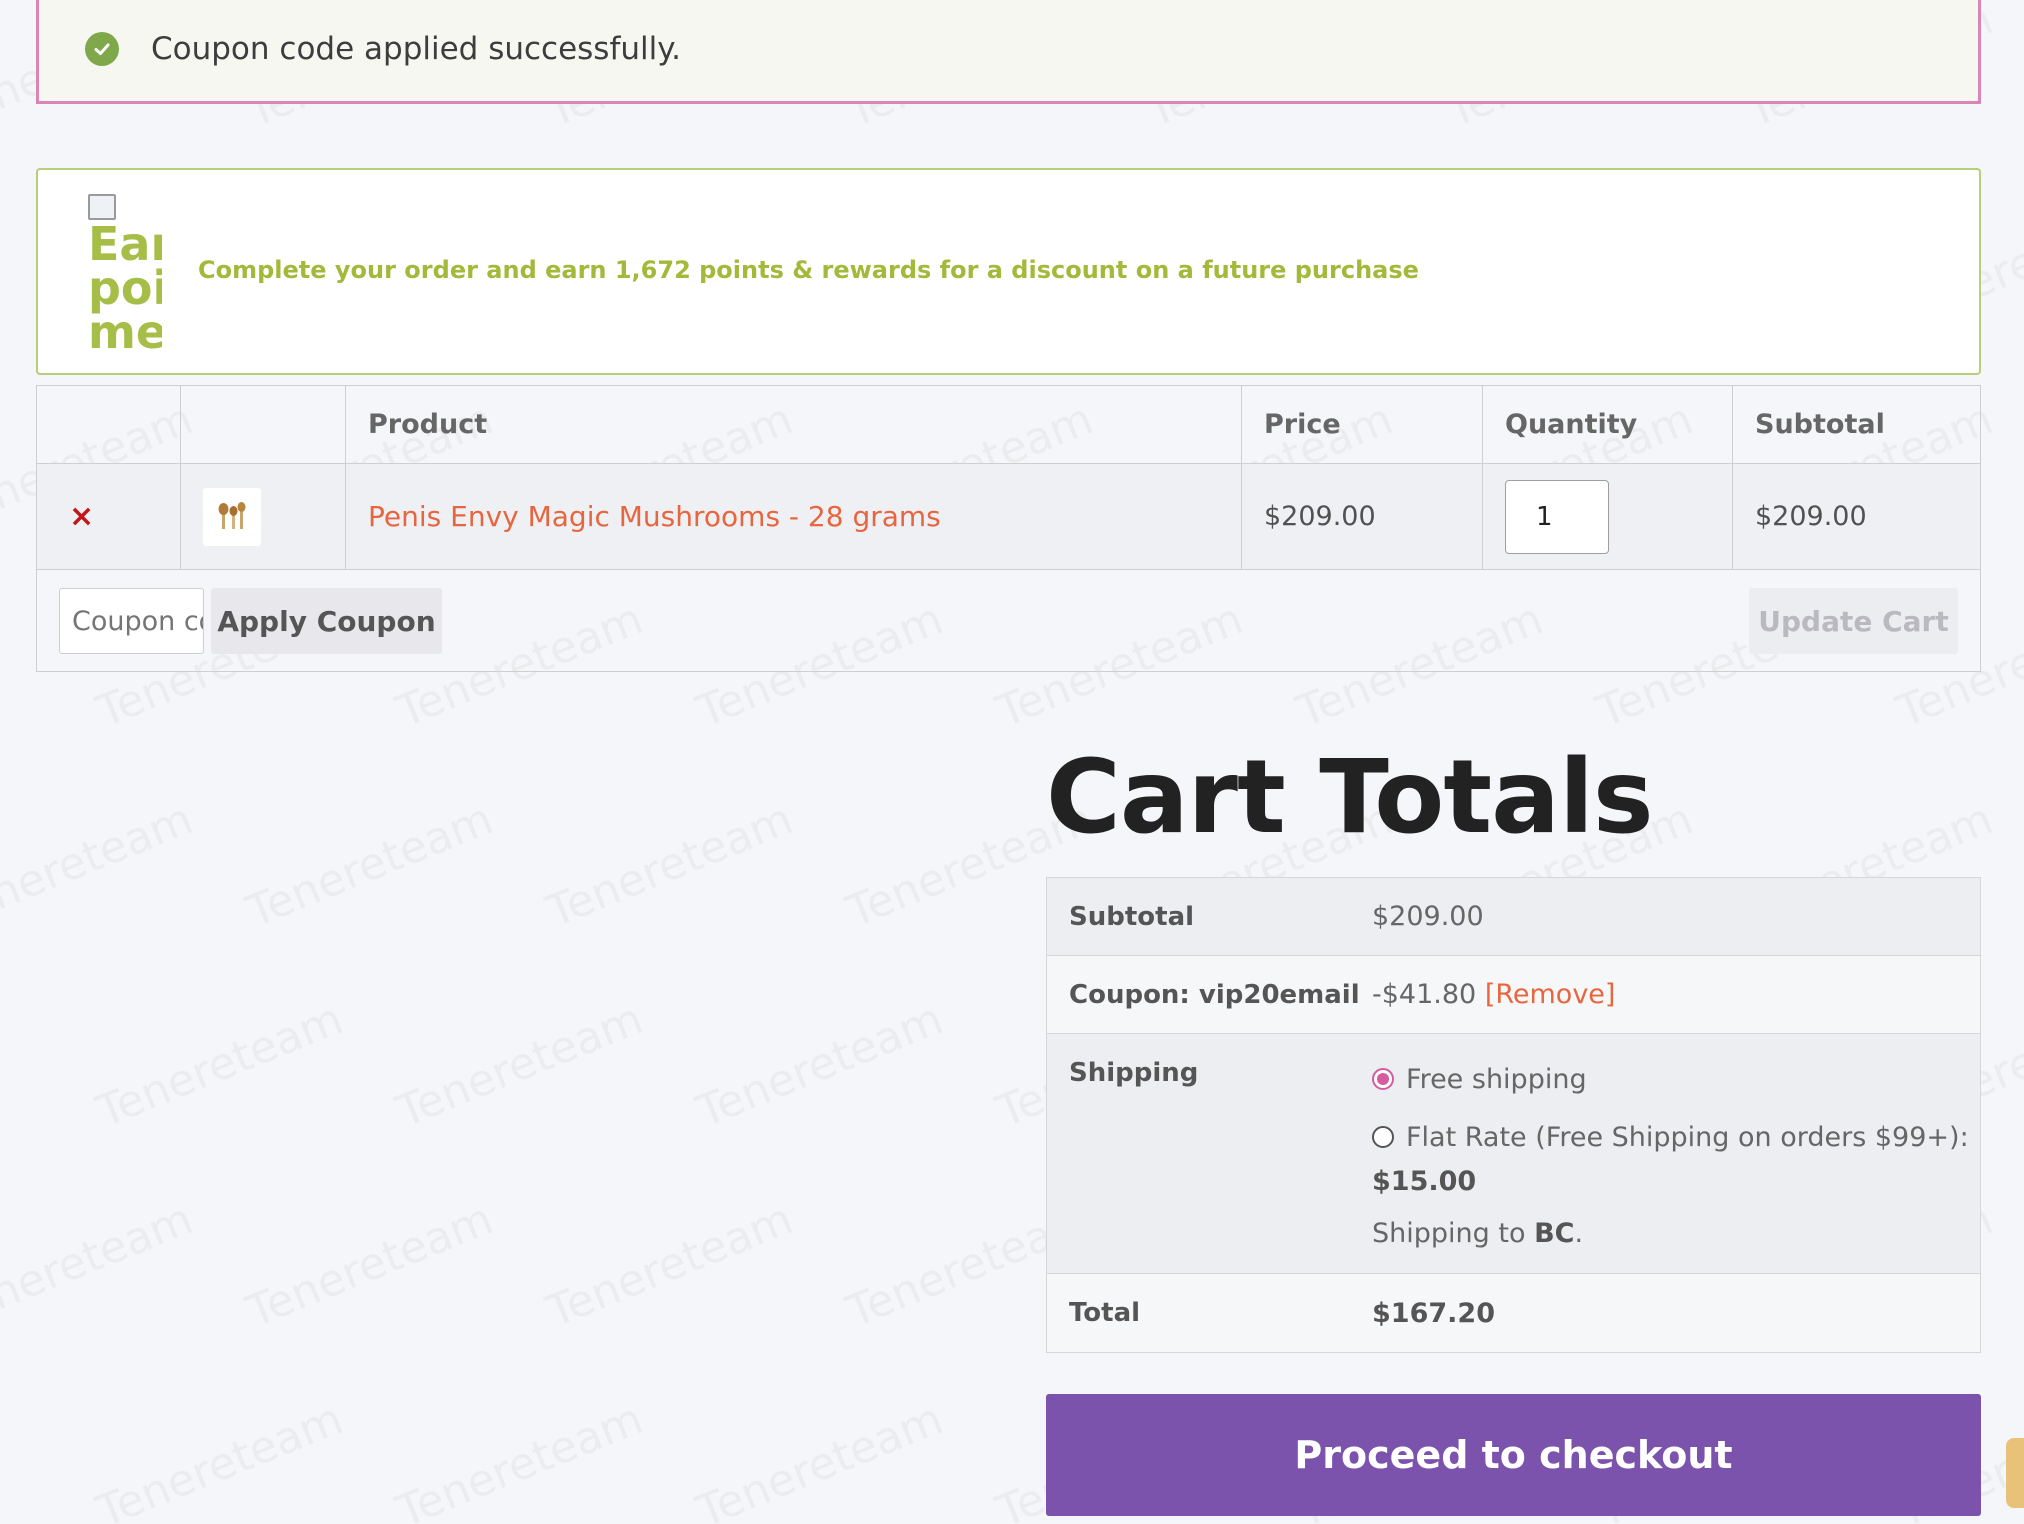 The image size is (2024, 1524). What do you see at coordinates (109, 516) in the screenshot?
I see `remove-cell: ×` at bounding box center [109, 516].